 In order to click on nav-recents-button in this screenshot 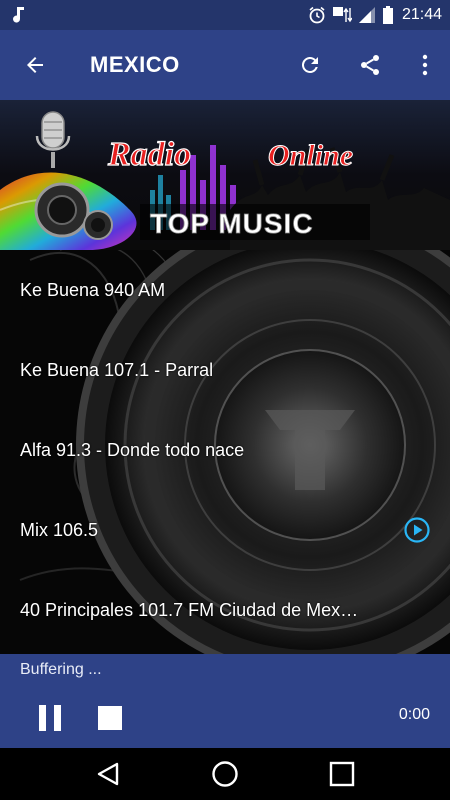, I will do `click(342, 774)`.